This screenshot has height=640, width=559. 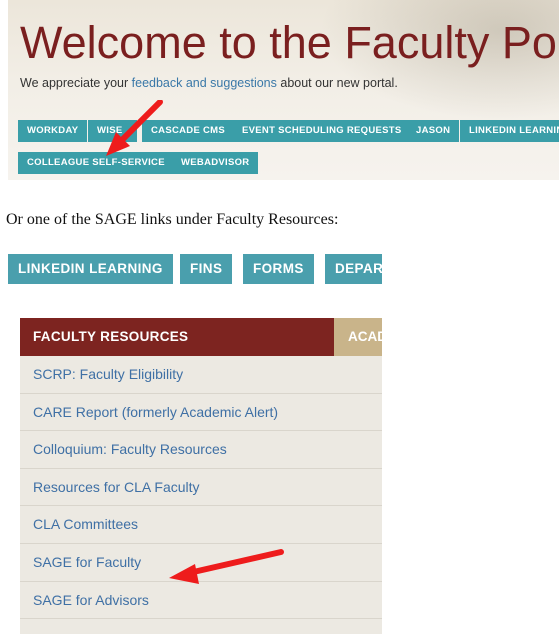 What do you see at coordinates (201, 487) in the screenshot?
I see `link-resources-for-cla-faculty: Resources for CLA Faculty` at bounding box center [201, 487].